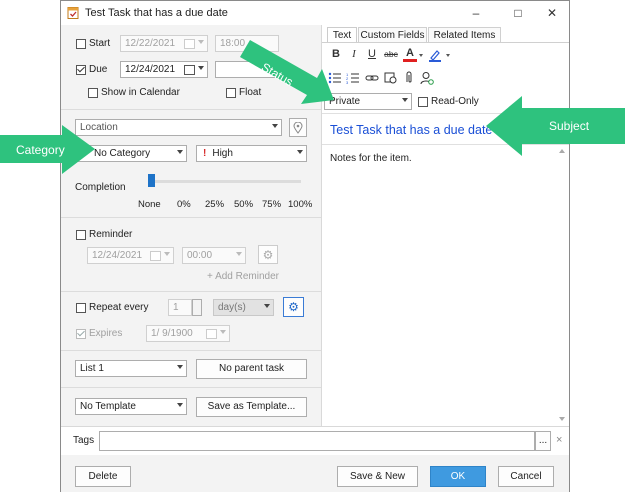 This screenshot has width=625, height=494. Describe the element at coordinates (81, 334) in the screenshot. I see `expires-checkbox` at that location.